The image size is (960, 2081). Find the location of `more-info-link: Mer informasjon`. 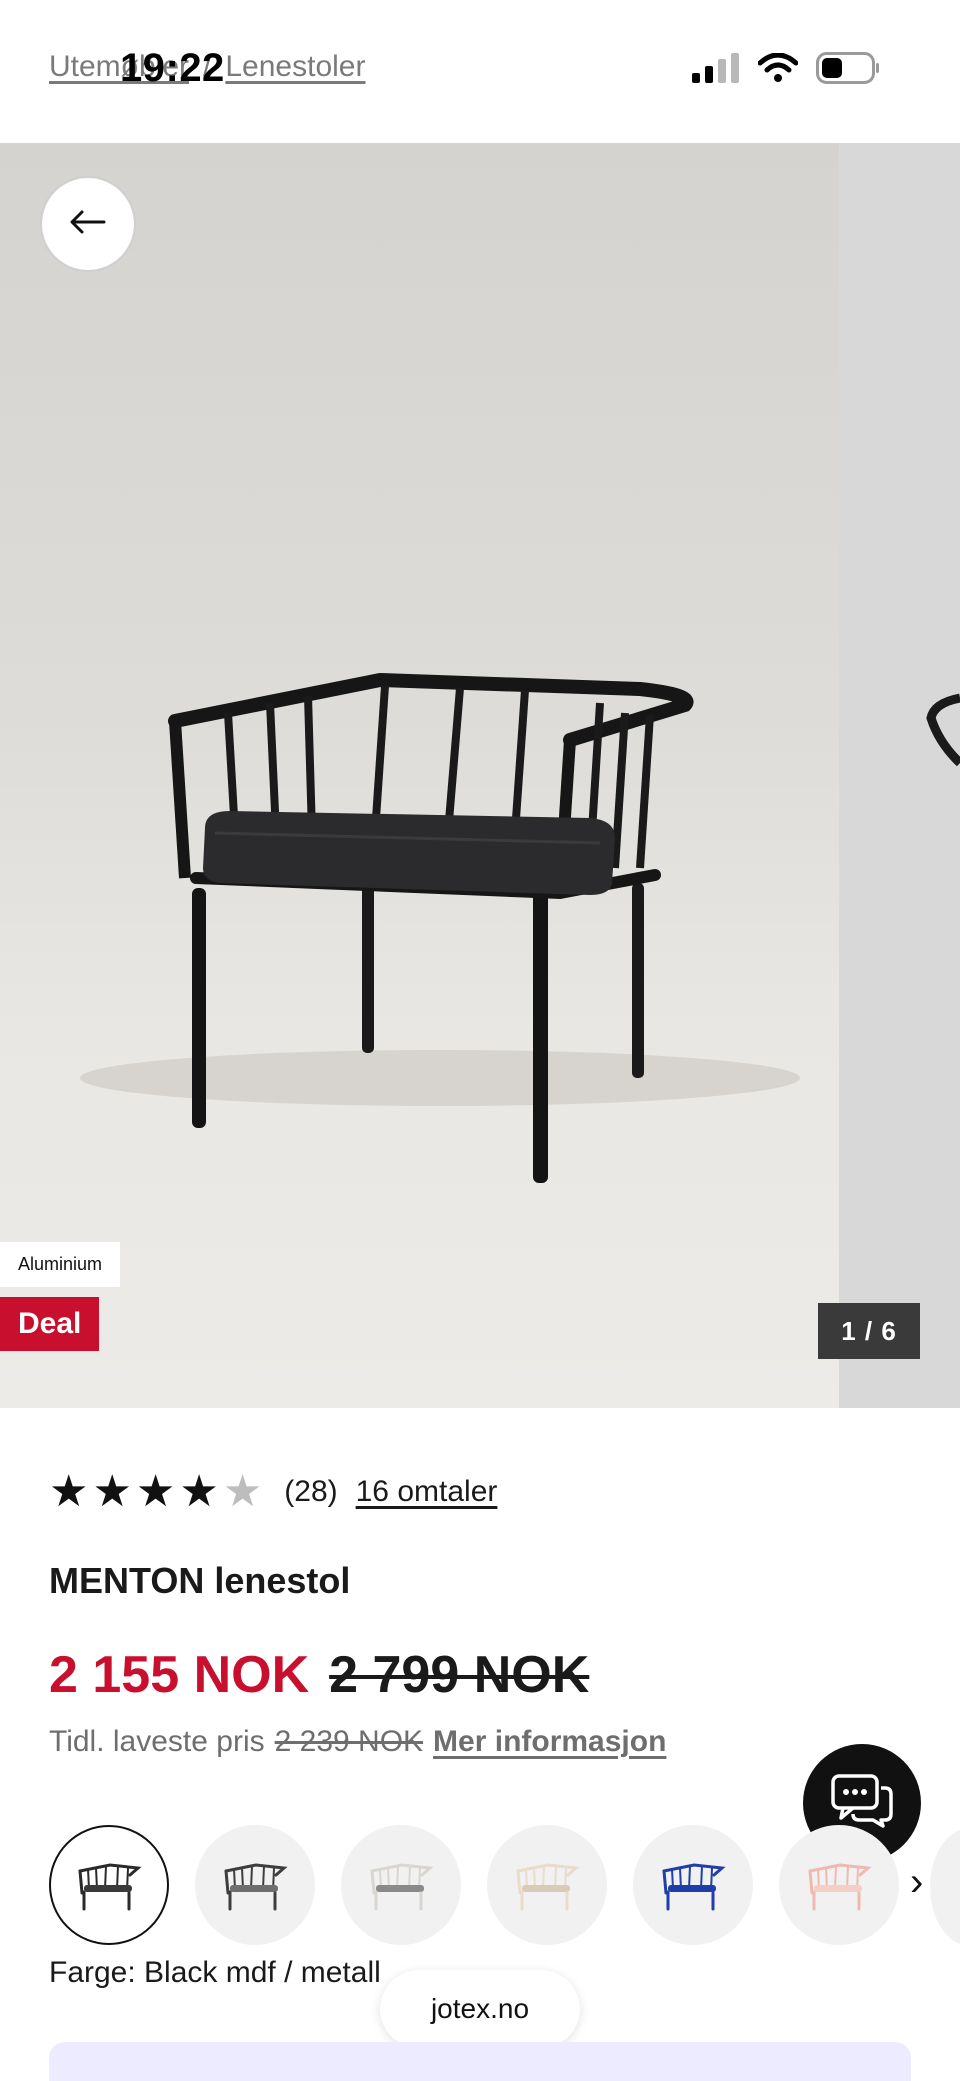

more-info-link: Mer informasjon is located at coordinates (549, 1742).